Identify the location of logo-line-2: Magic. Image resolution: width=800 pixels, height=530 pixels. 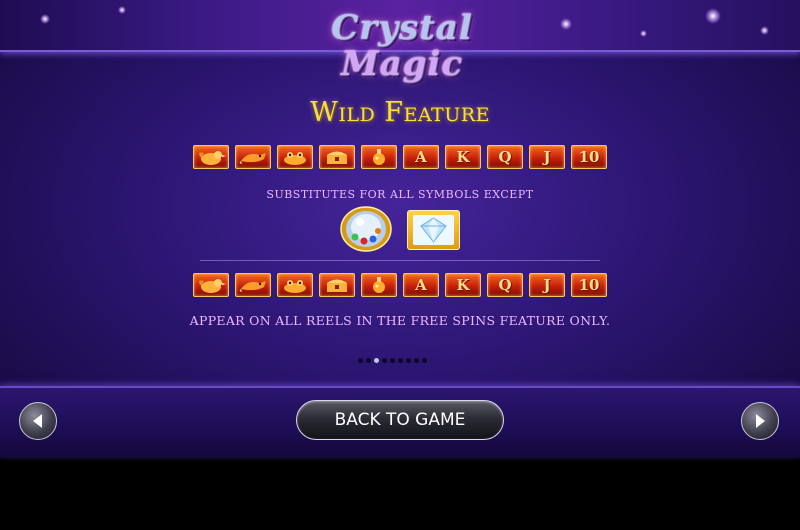
(402, 64).